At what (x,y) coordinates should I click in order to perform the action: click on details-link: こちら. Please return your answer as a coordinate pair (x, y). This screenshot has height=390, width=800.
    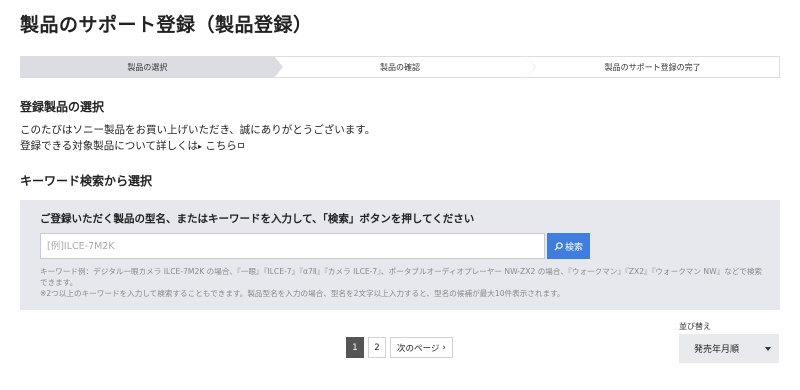
    Looking at the image, I should click on (224, 146).